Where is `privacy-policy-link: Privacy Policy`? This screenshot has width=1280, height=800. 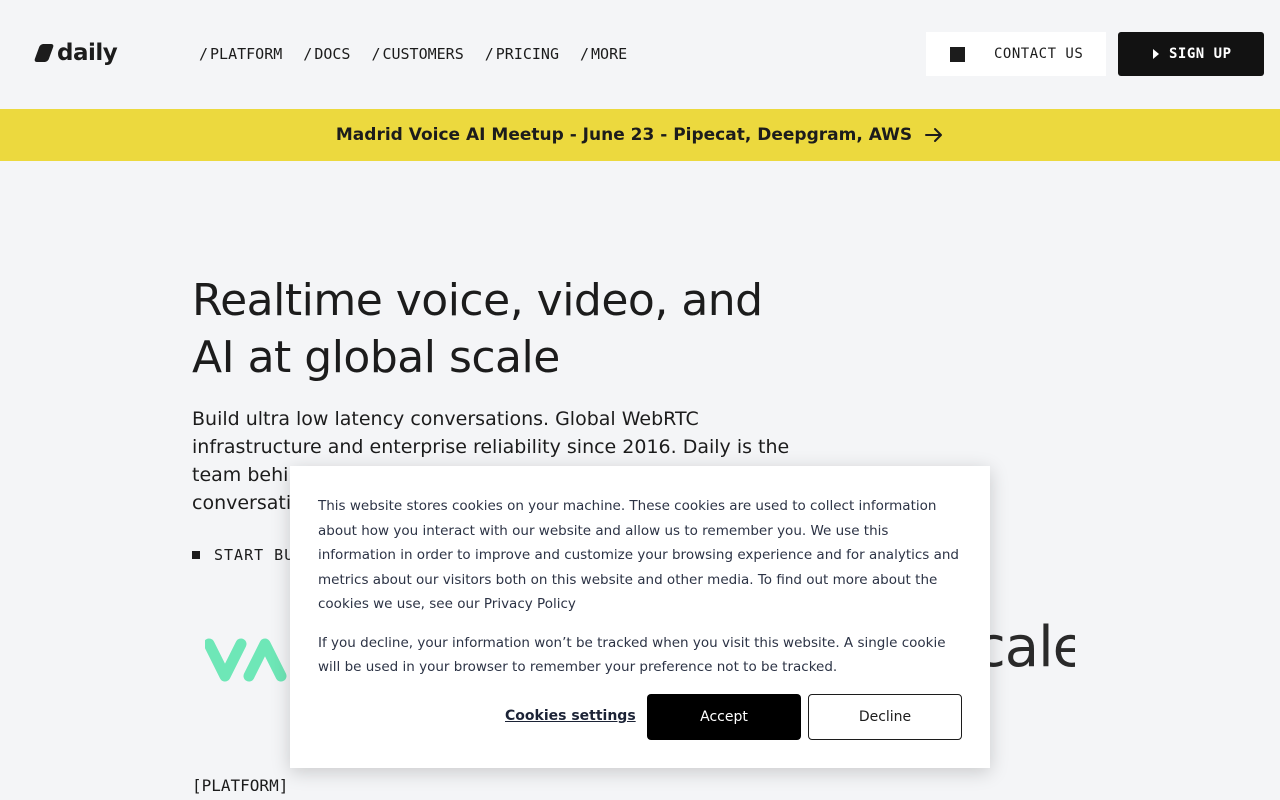
privacy-policy-link: Privacy Policy is located at coordinates (530, 604).